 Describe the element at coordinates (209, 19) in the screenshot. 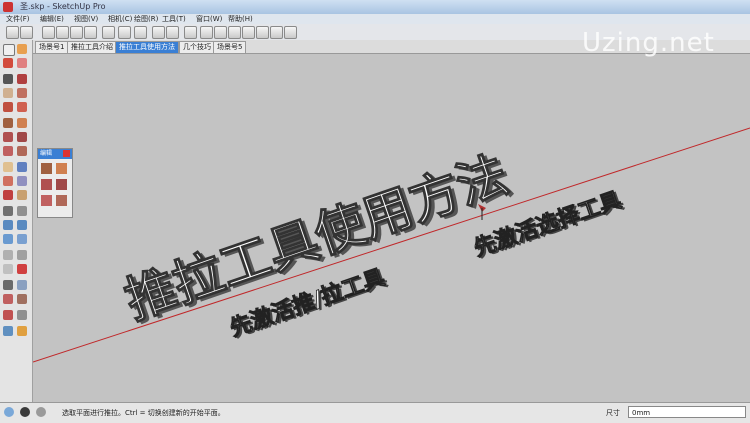

I see `menu-window: 窗口(W)` at that location.